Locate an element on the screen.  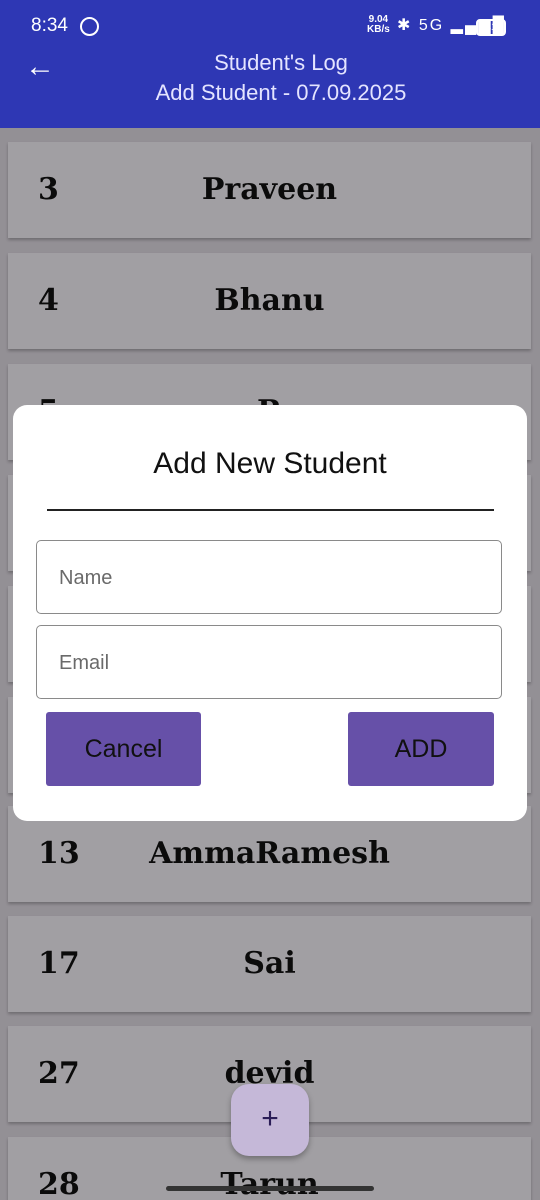
network-speed-unit: KB/s is located at coordinates (378, 29).